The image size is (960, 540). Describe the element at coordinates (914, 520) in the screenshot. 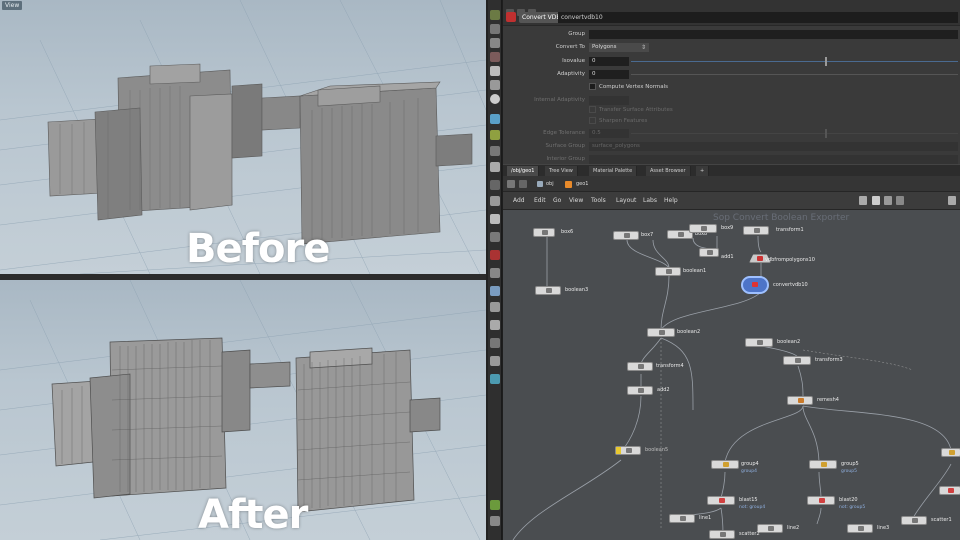

I see `node-scatter1` at that location.